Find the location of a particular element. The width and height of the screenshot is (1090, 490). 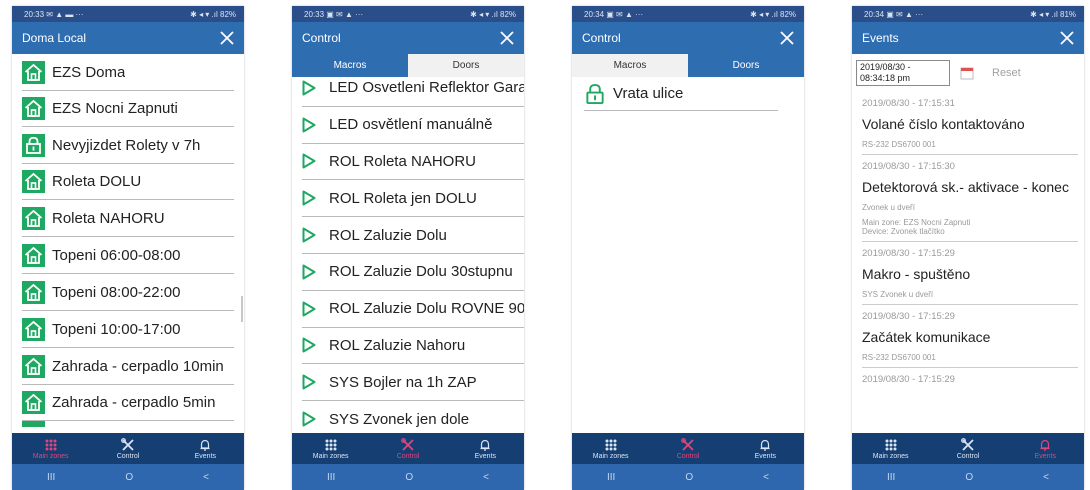

zone-item: Roleta NAHORU is located at coordinates (128, 218).